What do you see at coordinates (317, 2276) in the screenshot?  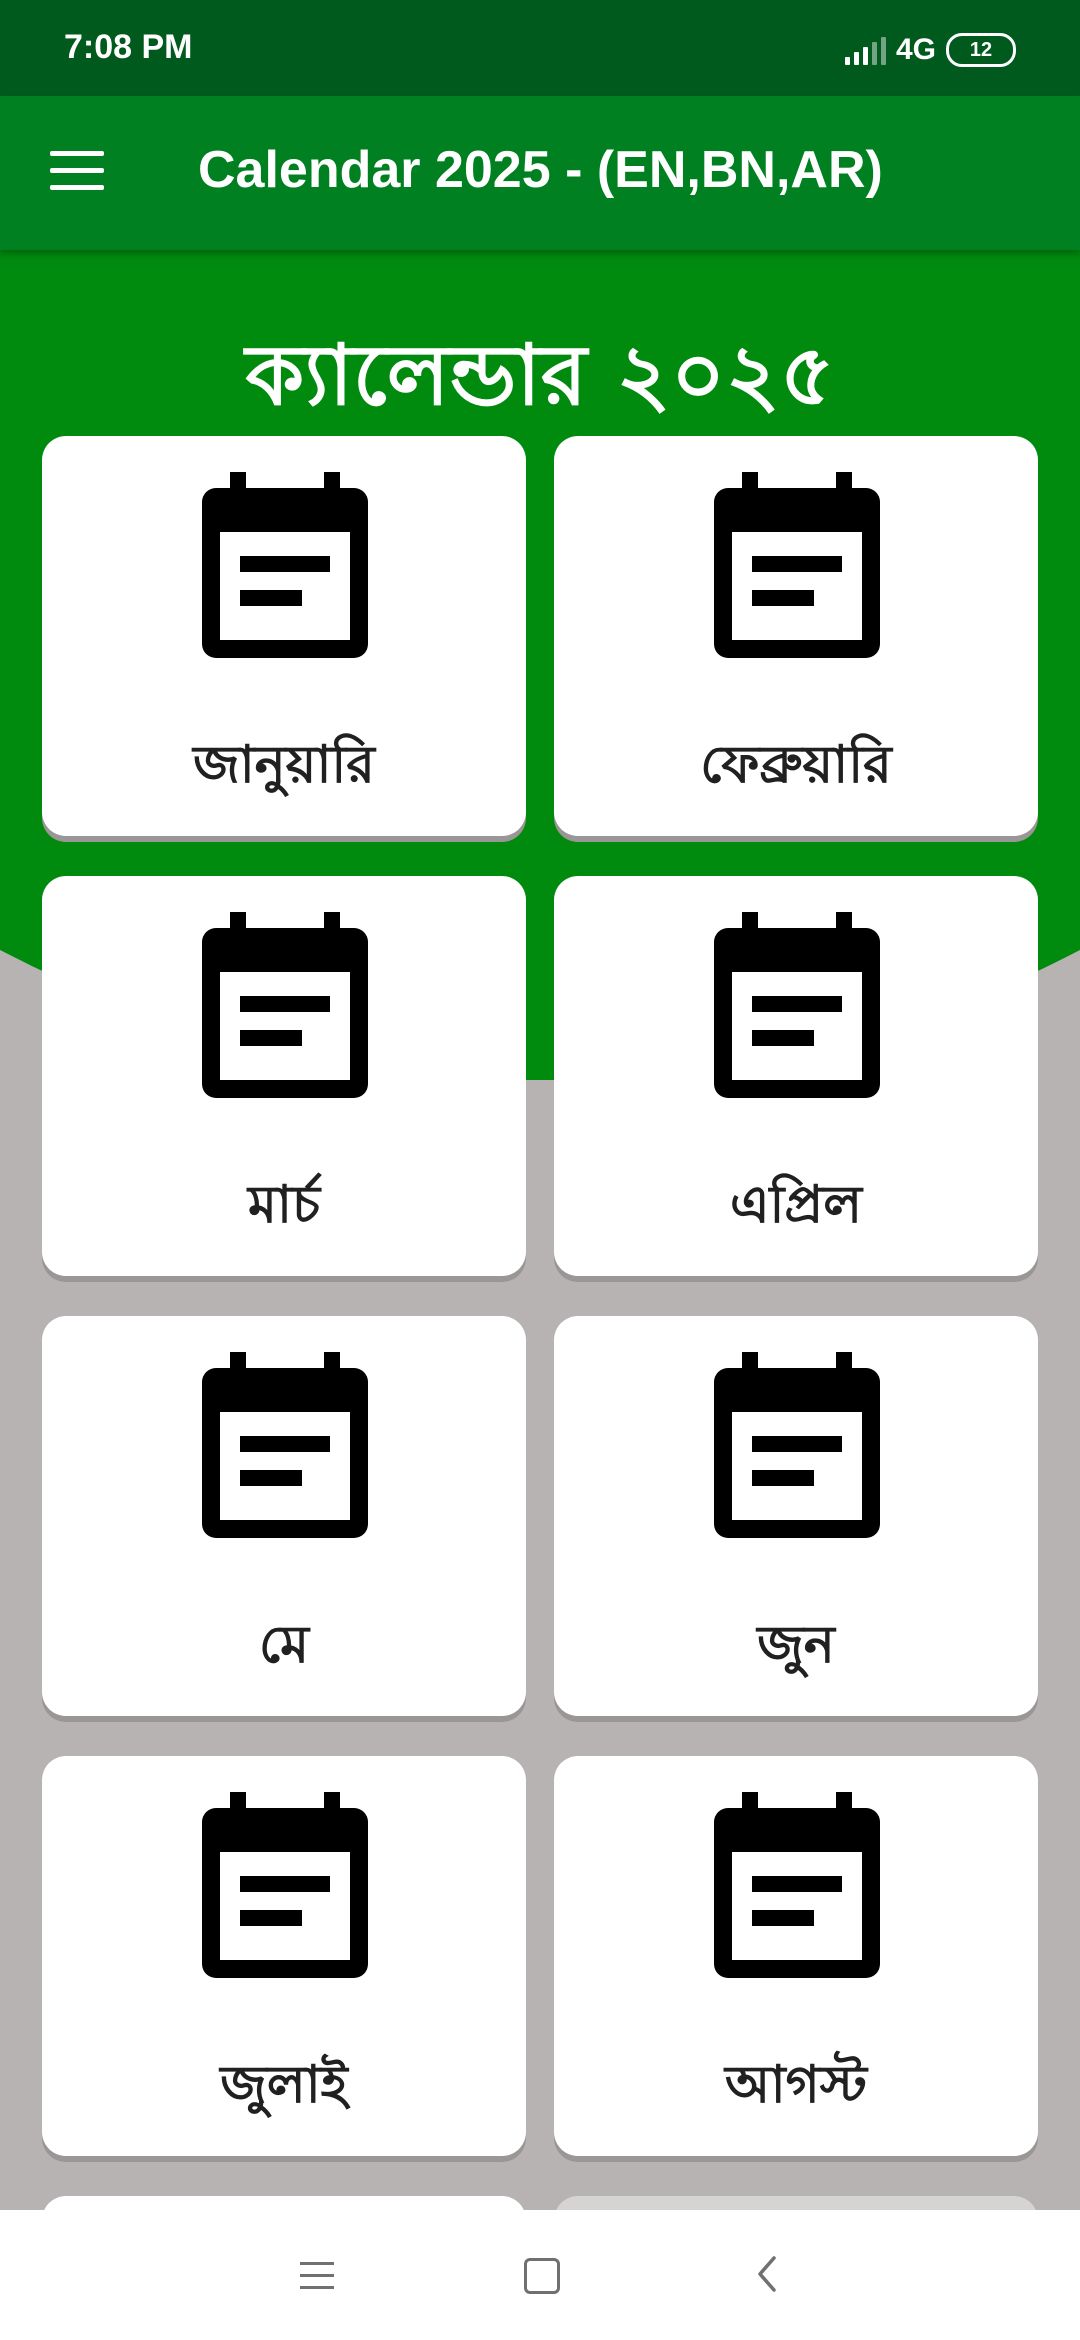 I see `recents-icon` at bounding box center [317, 2276].